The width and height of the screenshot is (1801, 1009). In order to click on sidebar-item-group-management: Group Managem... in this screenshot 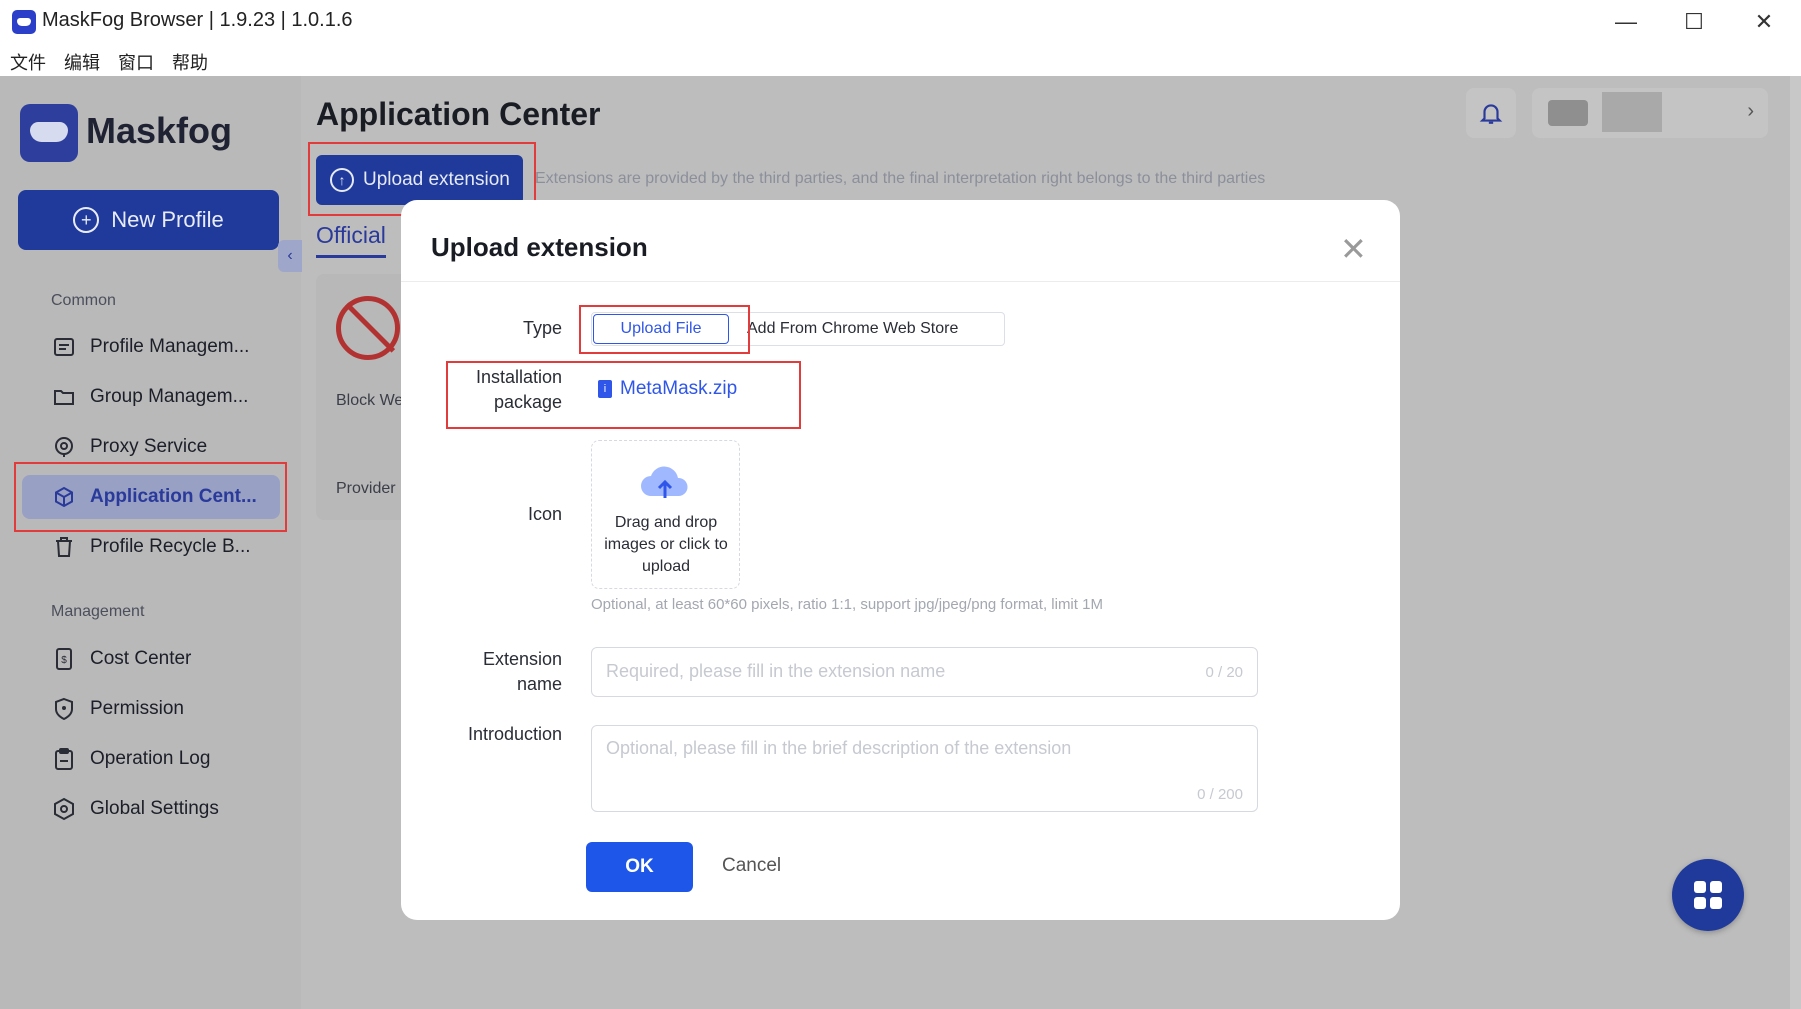, I will do `click(151, 397)`.